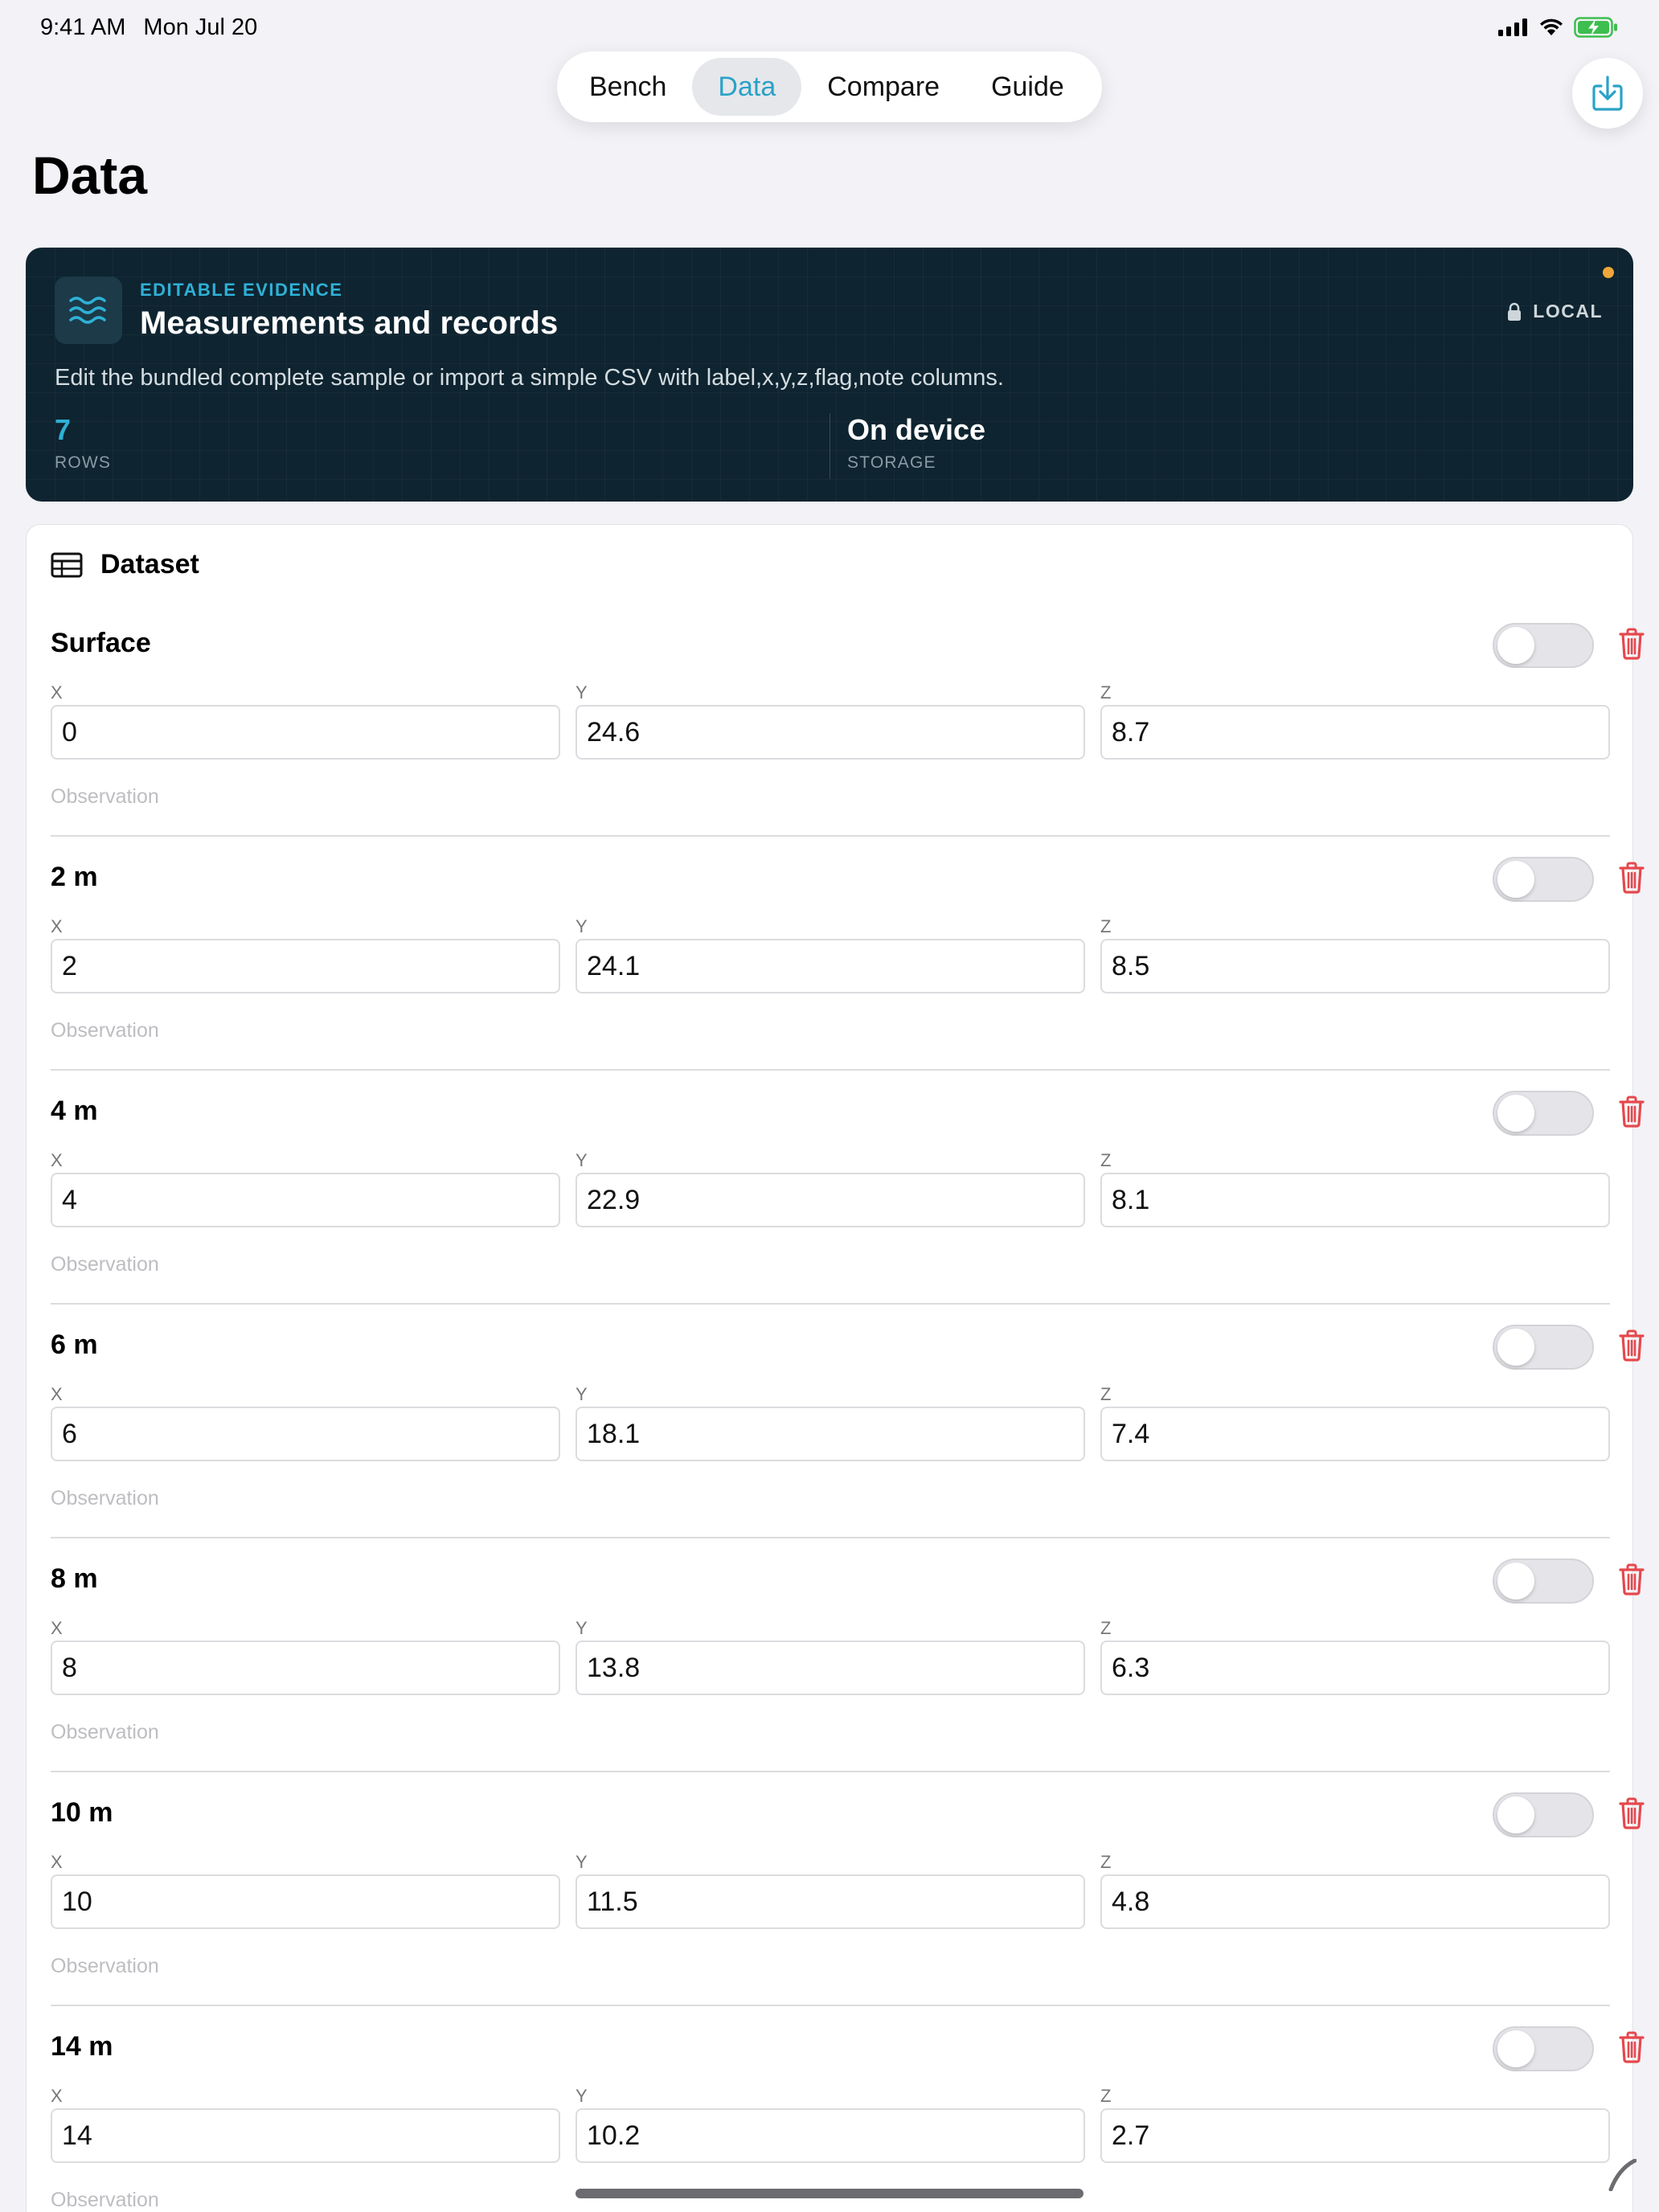  I want to click on y-column: Y 24.6, so click(830, 721).